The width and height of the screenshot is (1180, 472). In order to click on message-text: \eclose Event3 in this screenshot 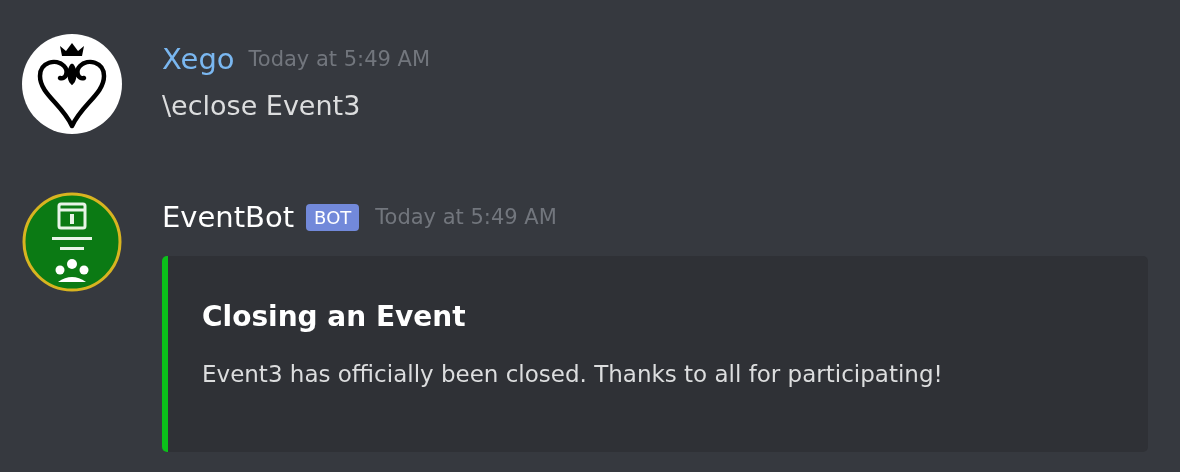, I will do `click(262, 105)`.